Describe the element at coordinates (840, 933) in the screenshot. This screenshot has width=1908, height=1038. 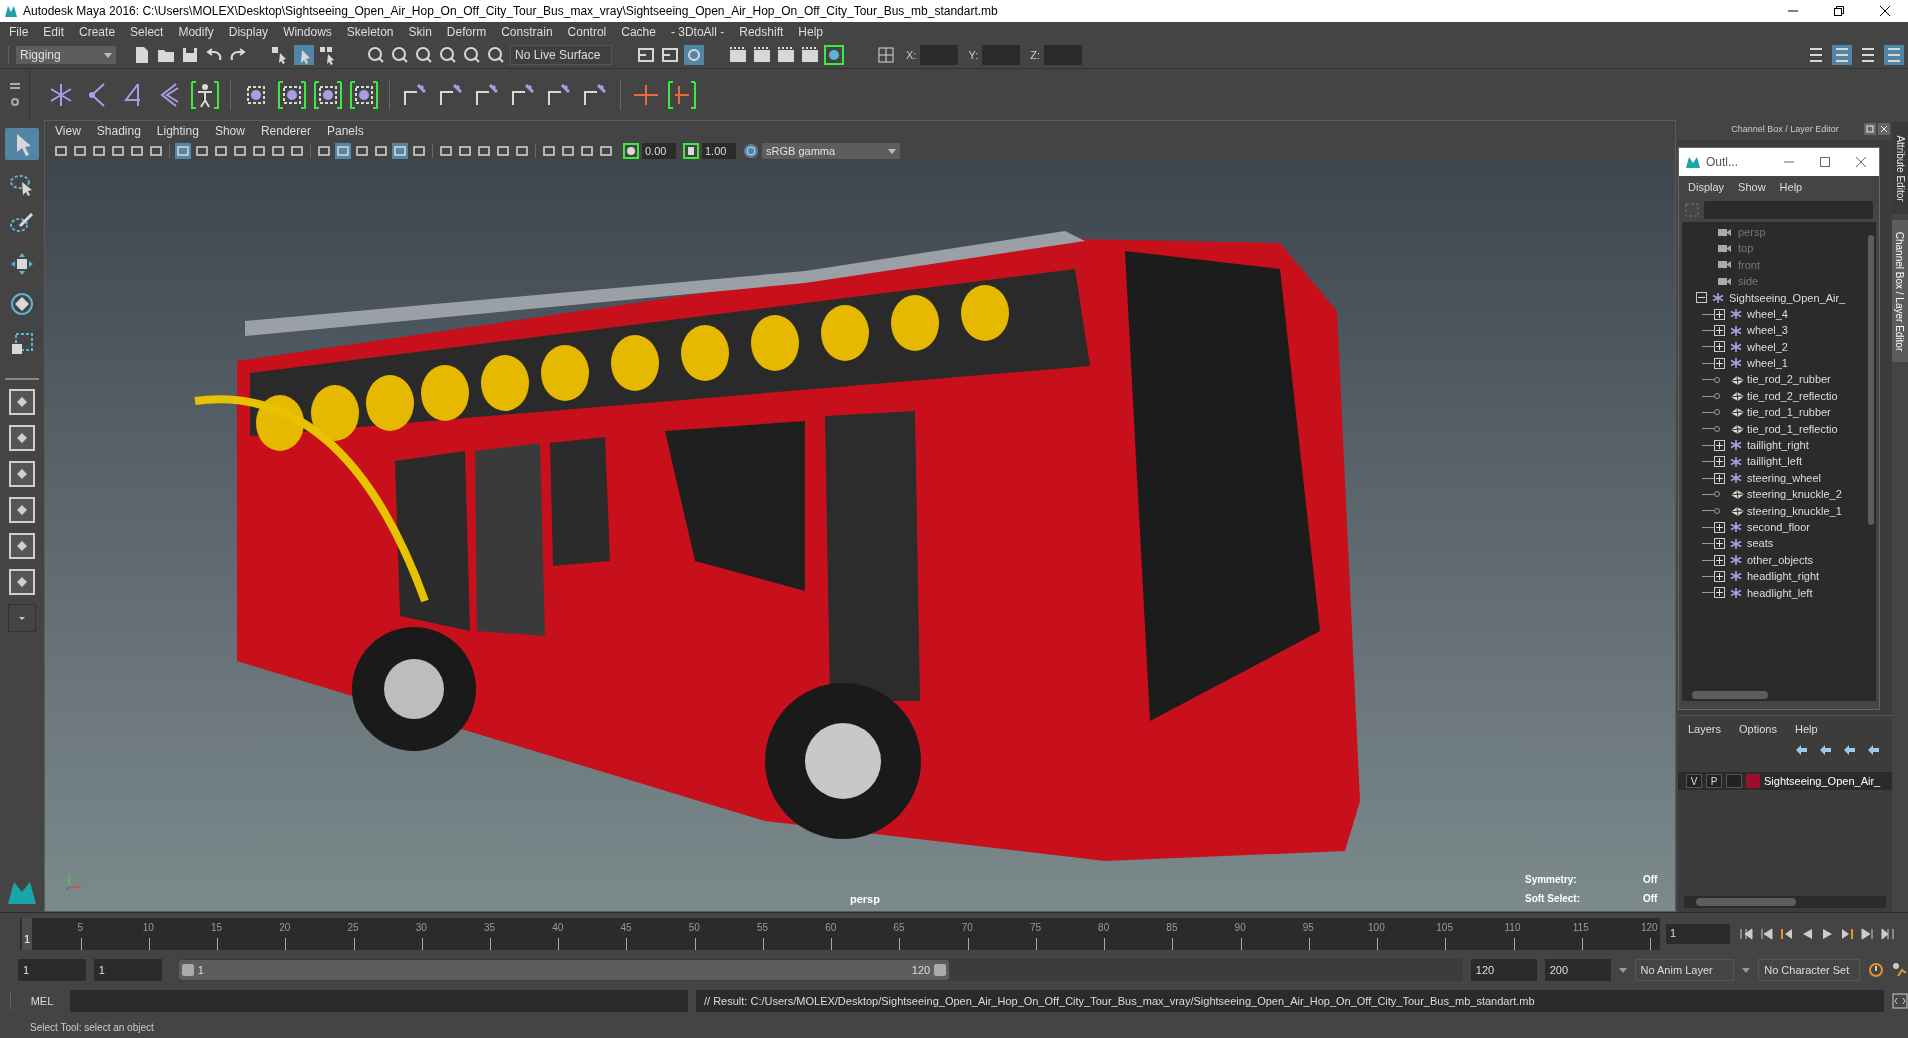
I see `time-slider: 1 5 10 15 20 25 30 35 40 45 50 55 60 65 70 75 80 85 90 95 100 105 110 115 120` at that location.